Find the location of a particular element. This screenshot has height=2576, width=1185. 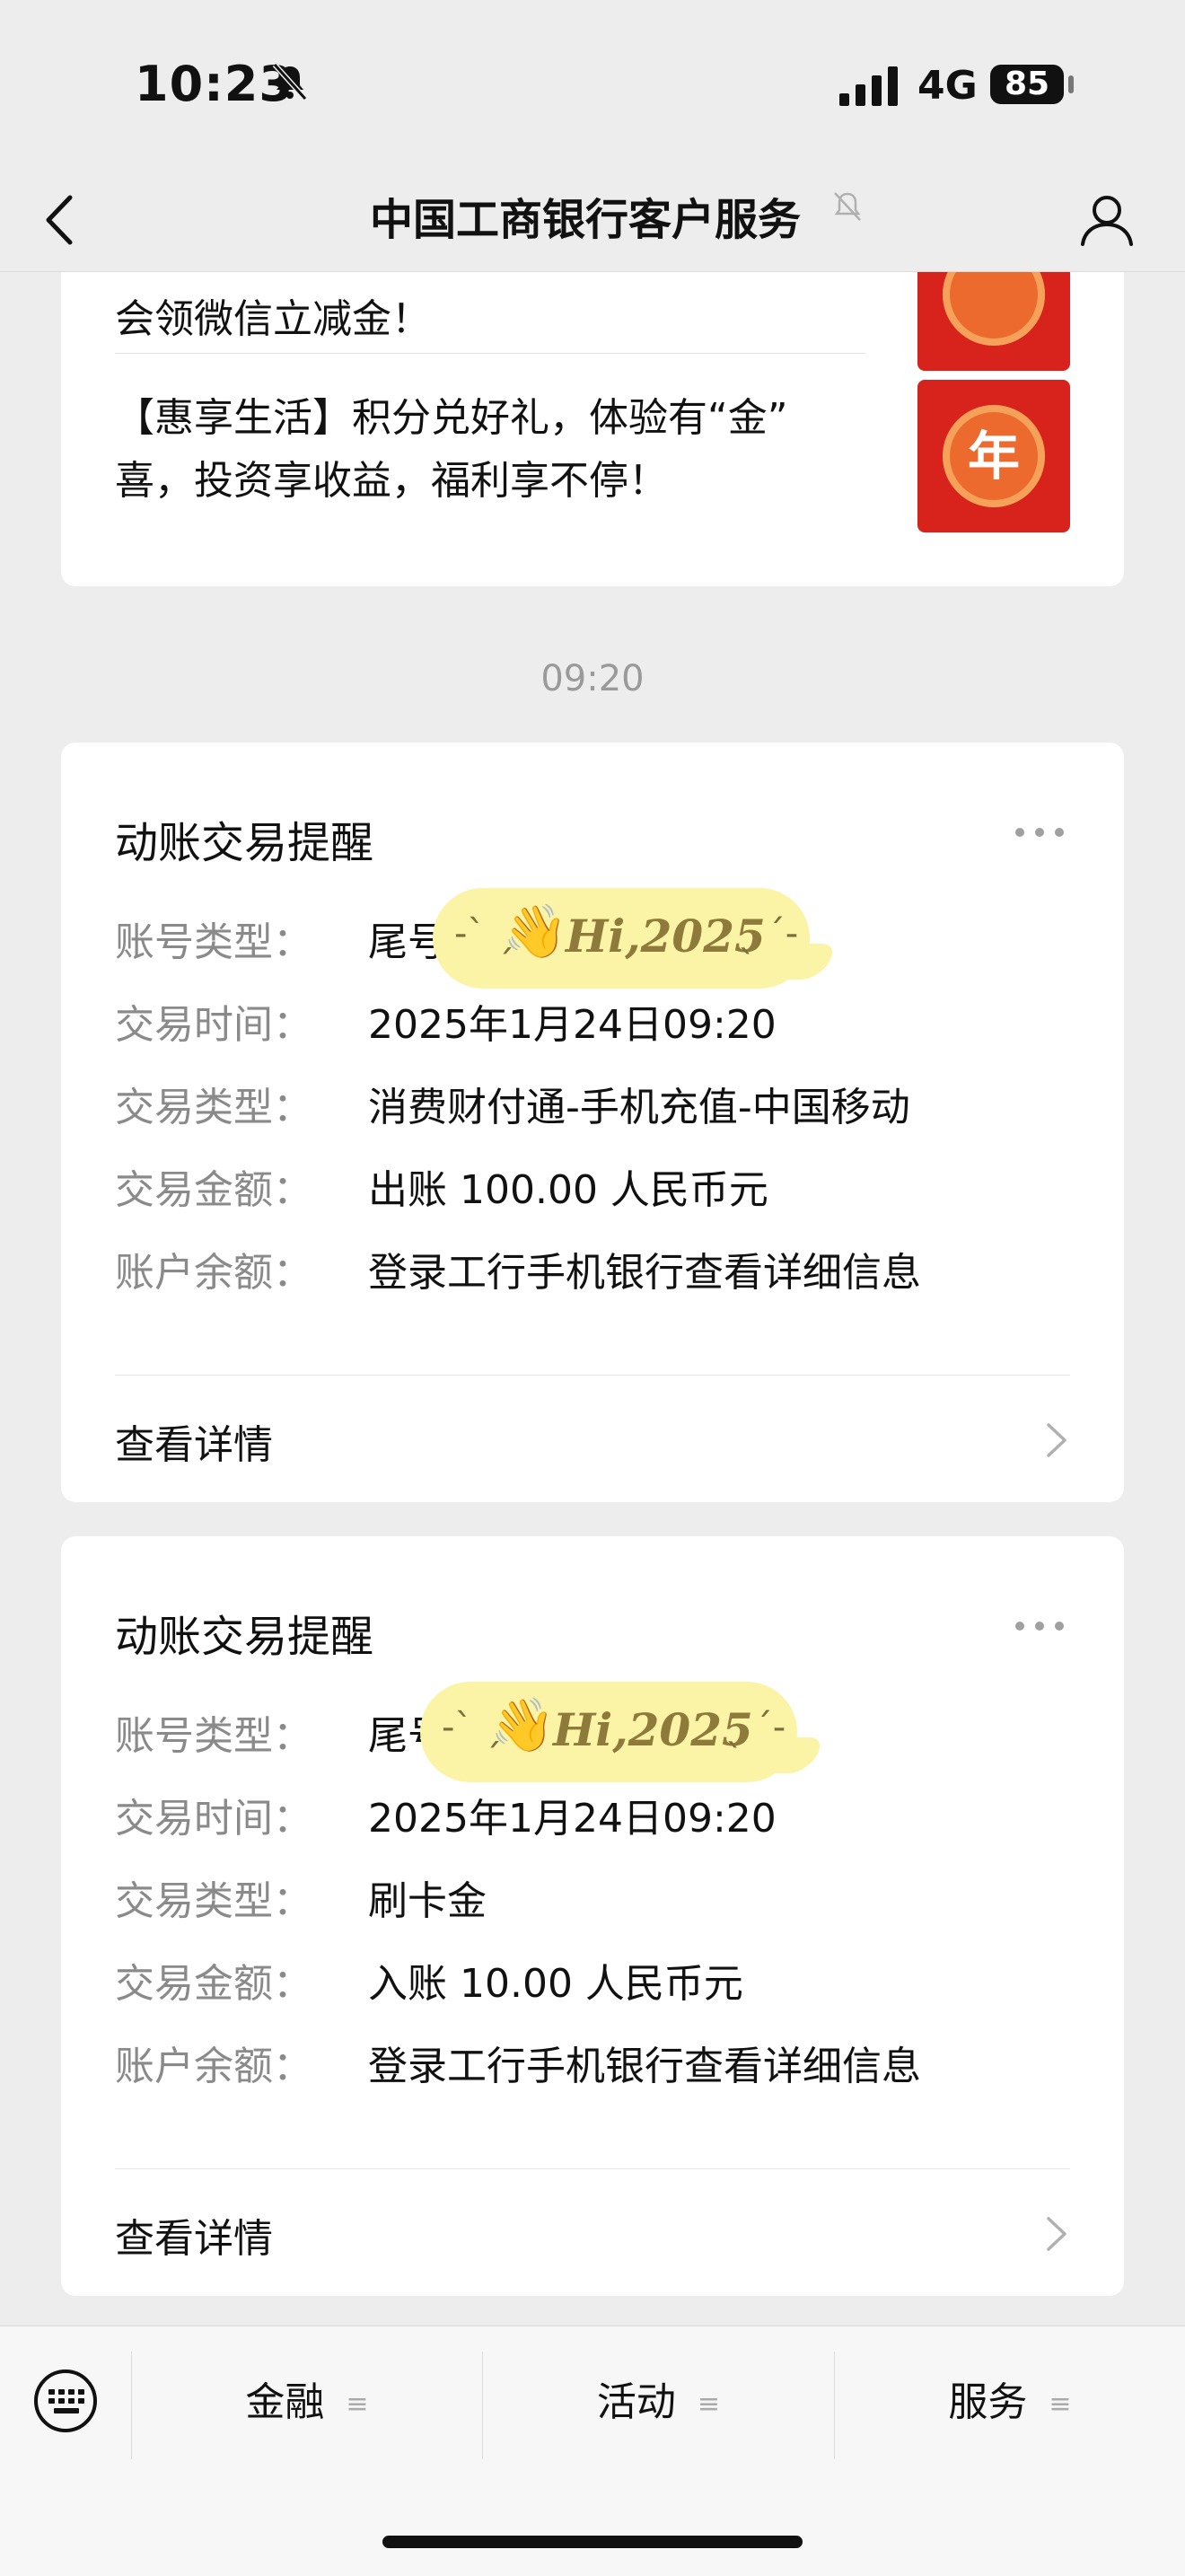

thumb-char: 年 is located at coordinates (993, 457).